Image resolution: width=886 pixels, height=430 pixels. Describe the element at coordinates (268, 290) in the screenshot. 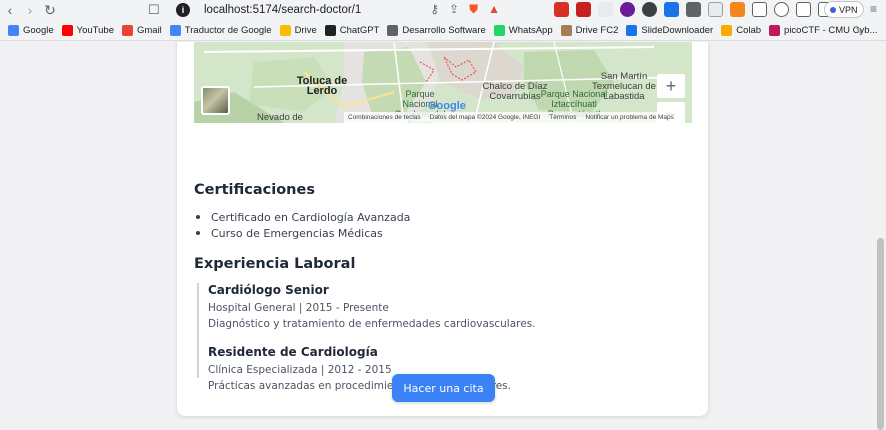

I see `job-title: Cardiólogo Senior` at that location.